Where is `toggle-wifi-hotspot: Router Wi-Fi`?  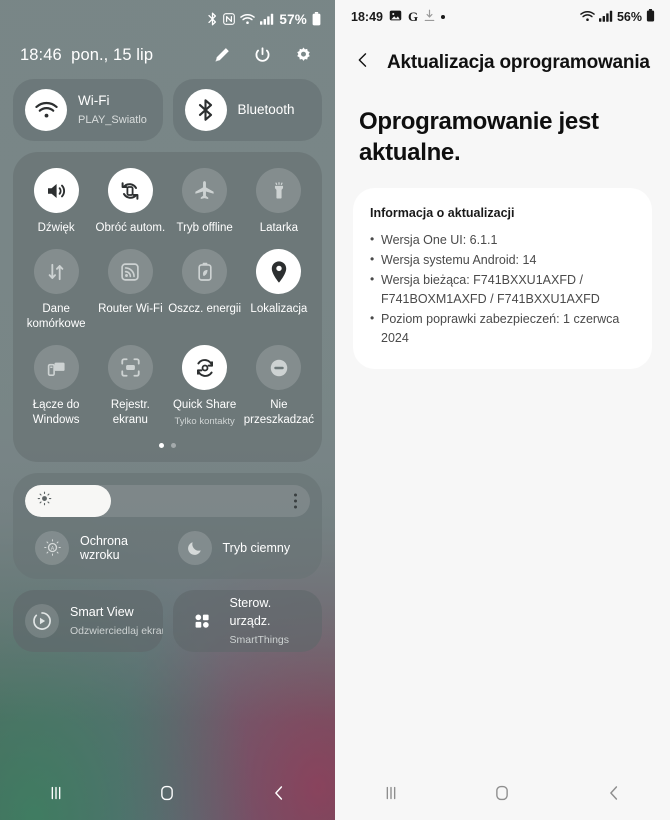 toggle-wifi-hotspot: Router Wi-Fi is located at coordinates (130, 297).